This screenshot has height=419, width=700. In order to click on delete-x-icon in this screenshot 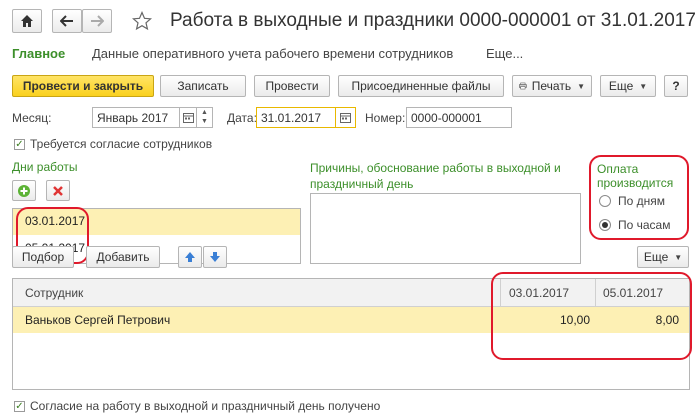, I will do `click(58, 190)`.